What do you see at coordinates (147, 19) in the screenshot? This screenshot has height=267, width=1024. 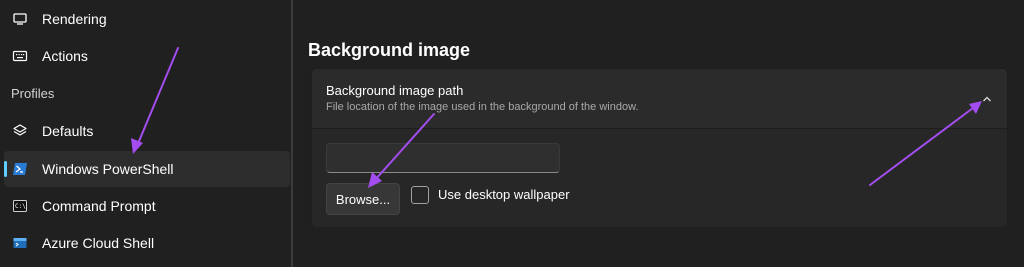 I see `sidebar-item-rendering: Rendering` at bounding box center [147, 19].